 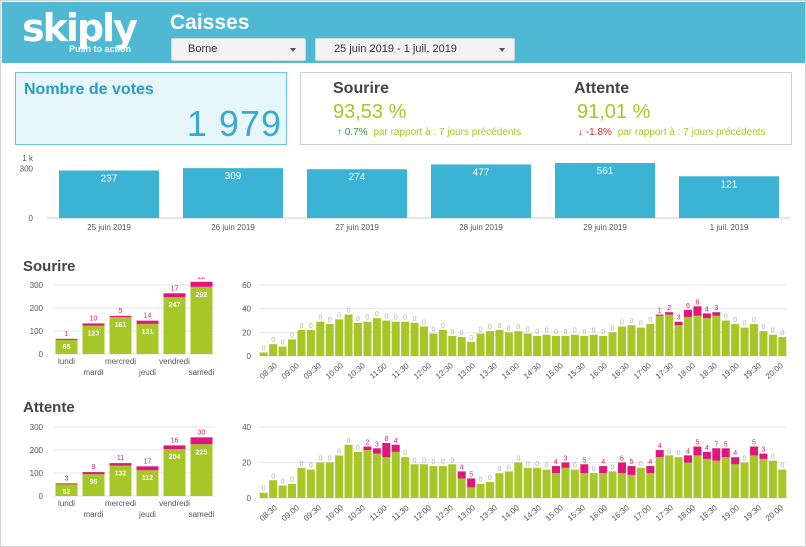 I want to click on logo-tagline: Push to action, so click(x=100, y=49).